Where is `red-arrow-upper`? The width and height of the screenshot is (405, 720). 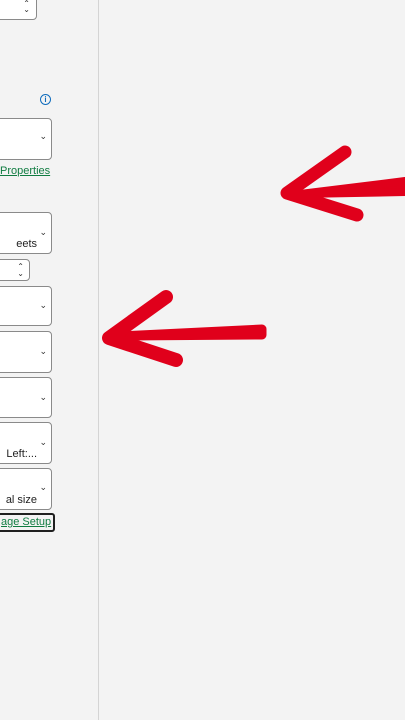
red-arrow-upper is located at coordinates (342, 183).